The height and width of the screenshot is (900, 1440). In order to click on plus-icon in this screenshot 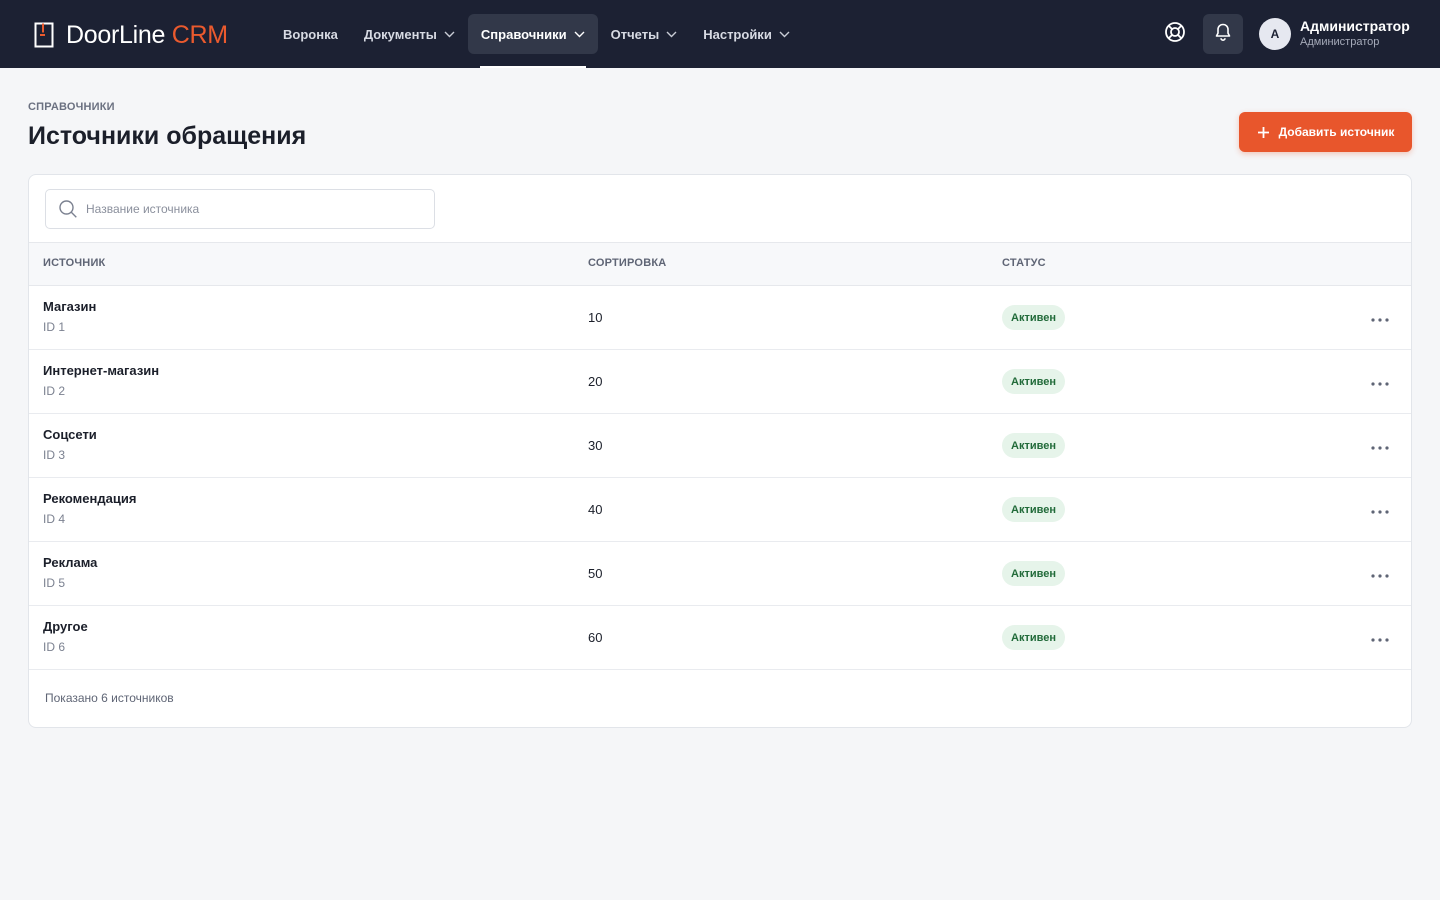, I will do `click(1263, 132)`.